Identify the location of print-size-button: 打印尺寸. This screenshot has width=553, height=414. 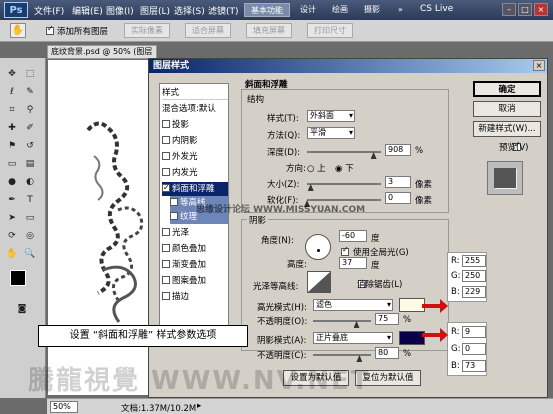
(330, 30).